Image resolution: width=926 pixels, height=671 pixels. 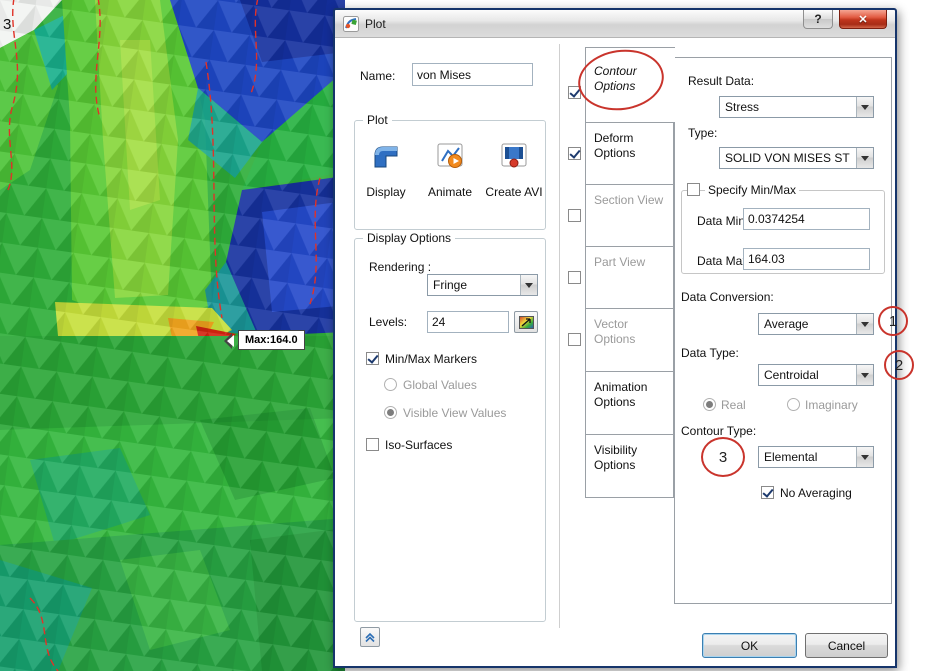 I want to click on rendering-value: Fringe, so click(x=450, y=285).